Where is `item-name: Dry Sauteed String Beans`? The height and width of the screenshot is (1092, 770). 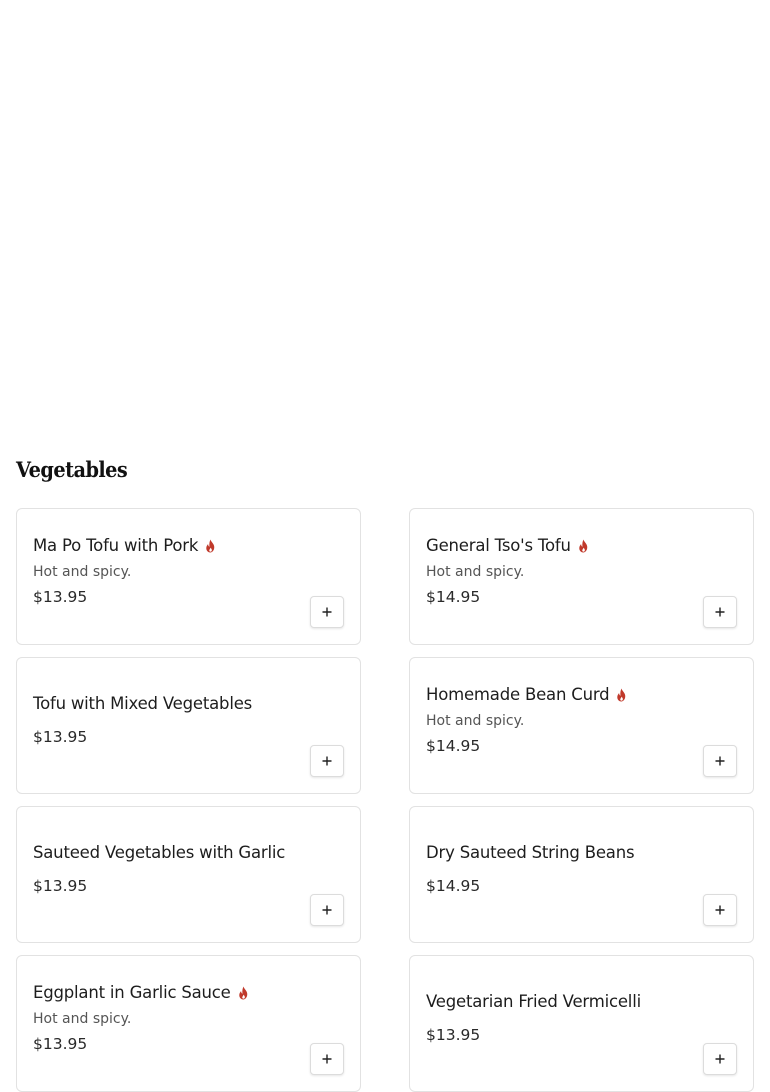 item-name: Dry Sauteed String Beans is located at coordinates (530, 852).